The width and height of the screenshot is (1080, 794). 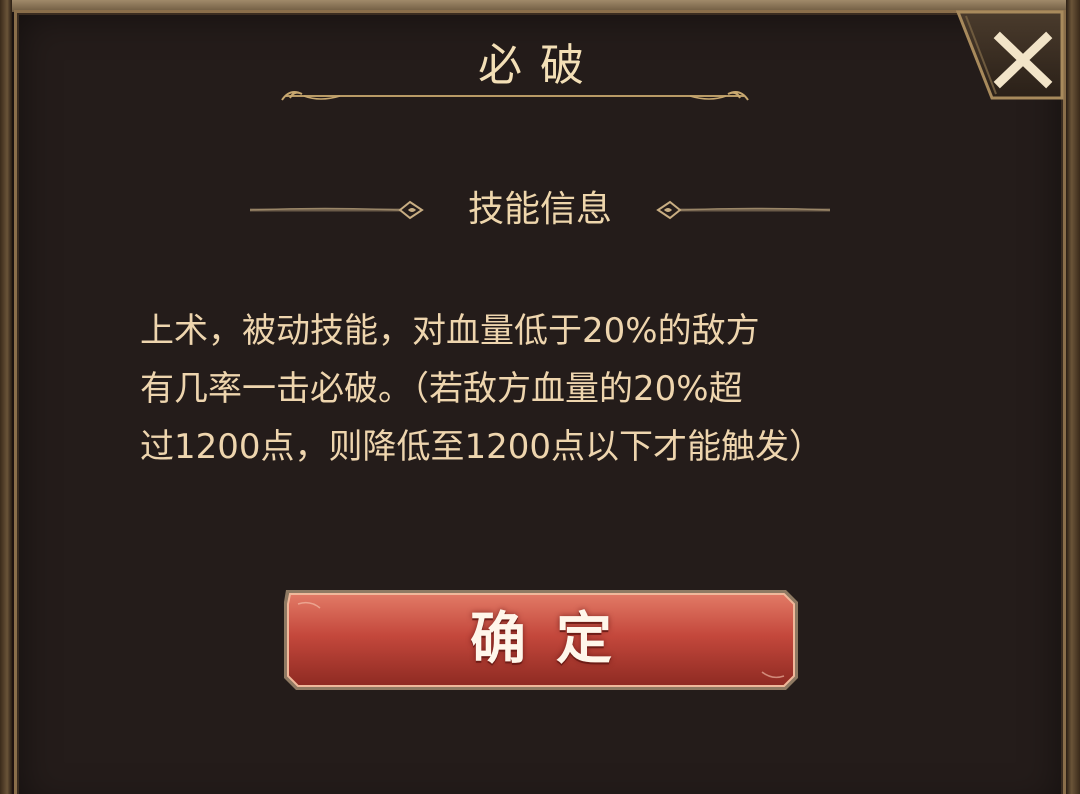 I want to click on confirm-button: 确定, so click(x=541, y=640).